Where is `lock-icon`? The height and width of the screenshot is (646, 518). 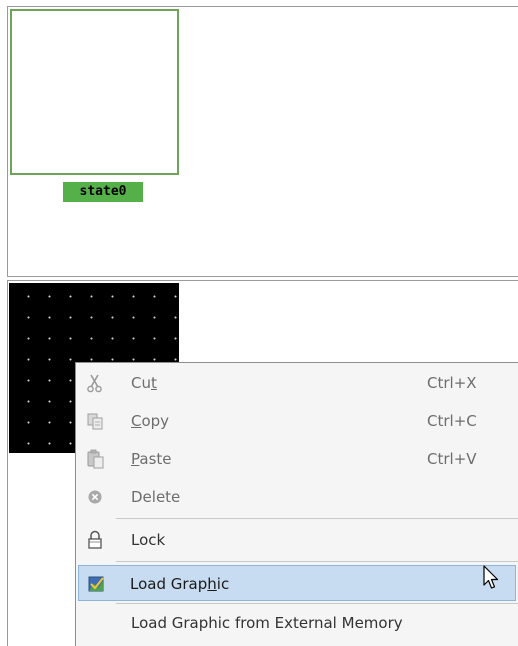
lock-icon is located at coordinates (95, 540).